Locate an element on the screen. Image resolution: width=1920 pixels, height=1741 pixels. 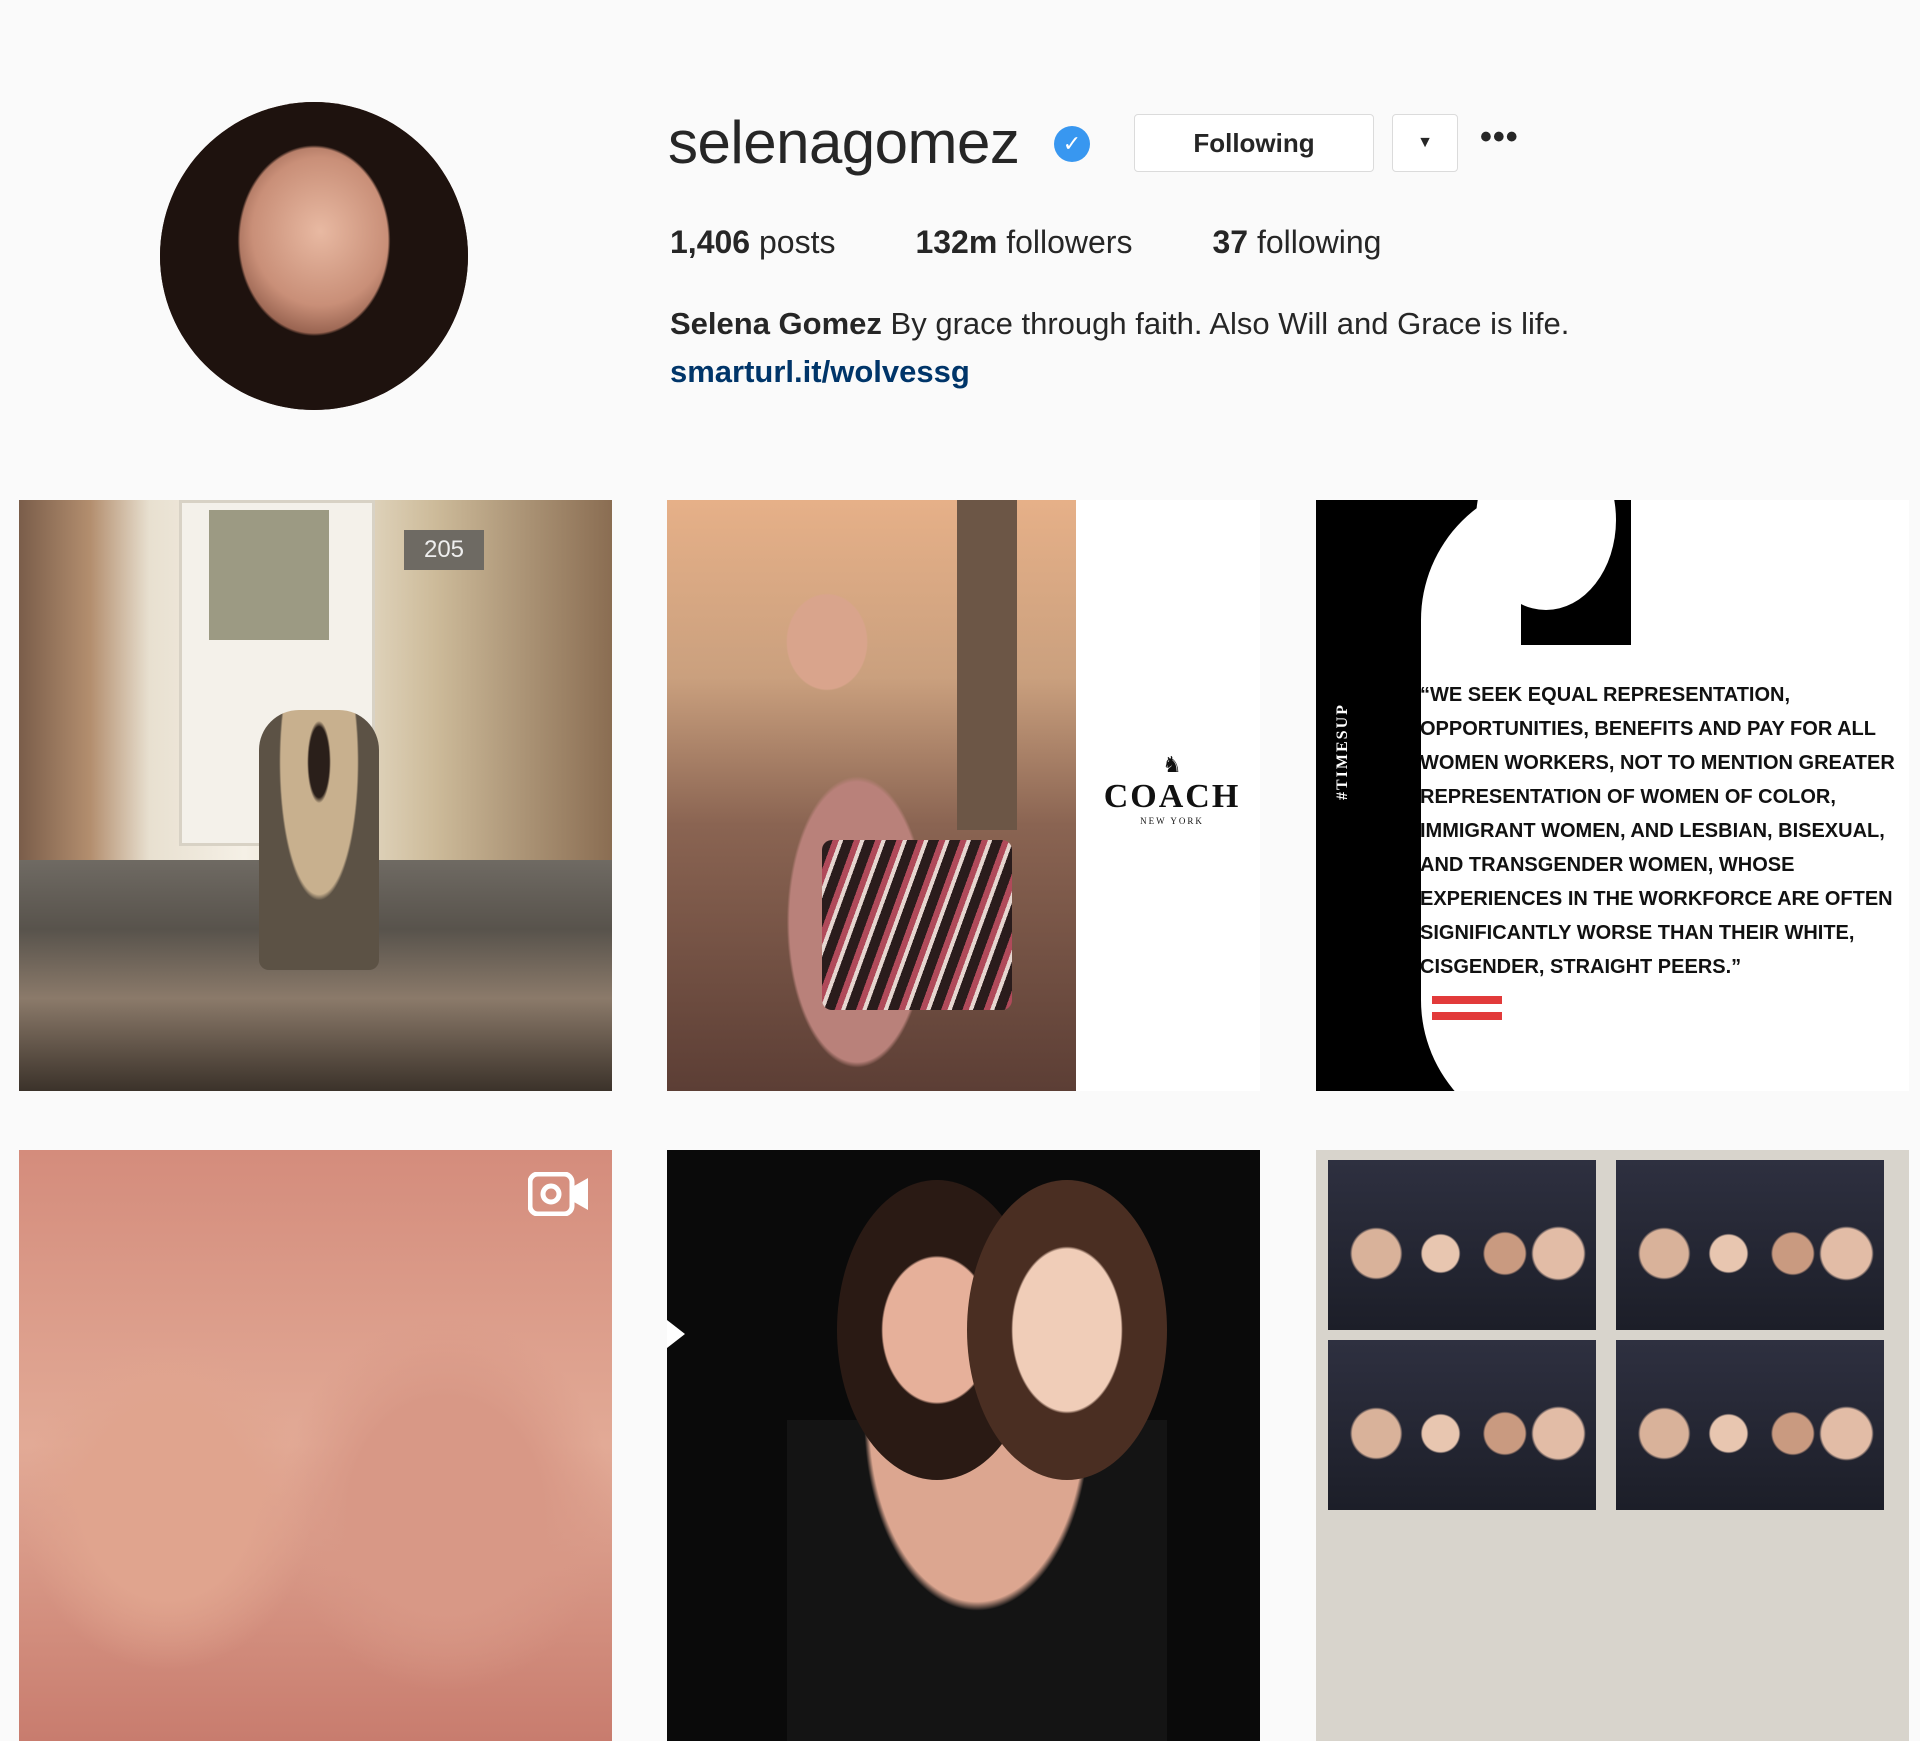
more-options-icon: ••• is located at coordinates (1499, 137).